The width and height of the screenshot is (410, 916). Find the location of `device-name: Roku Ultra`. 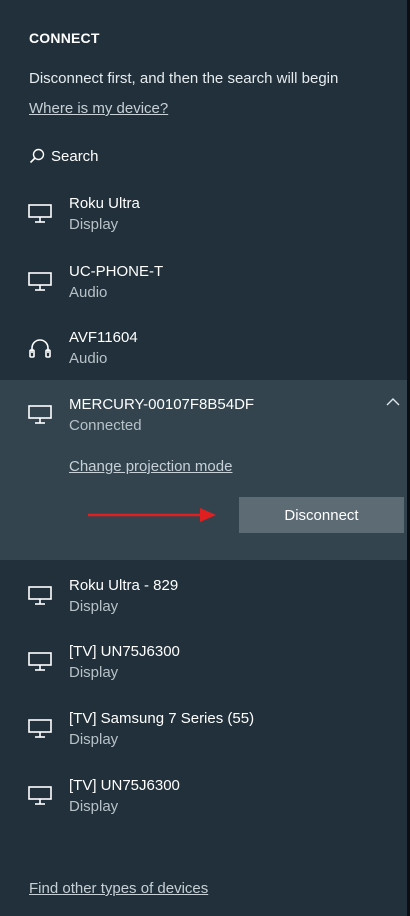

device-name: Roku Ultra is located at coordinates (104, 203).